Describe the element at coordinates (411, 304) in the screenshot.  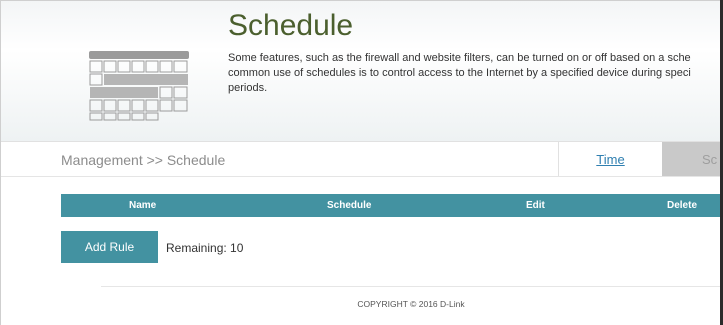
I see `copyright-text: COPYRIGHT © 2016 D-Link` at that location.